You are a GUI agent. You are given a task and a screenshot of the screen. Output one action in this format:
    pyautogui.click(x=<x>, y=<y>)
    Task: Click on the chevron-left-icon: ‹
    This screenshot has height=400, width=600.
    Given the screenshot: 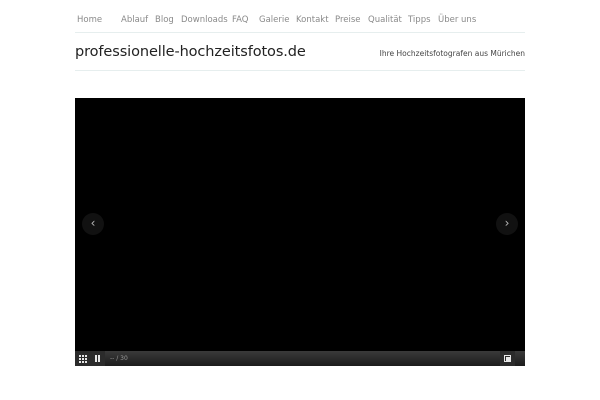 What is the action you would take?
    pyautogui.click(x=93, y=223)
    